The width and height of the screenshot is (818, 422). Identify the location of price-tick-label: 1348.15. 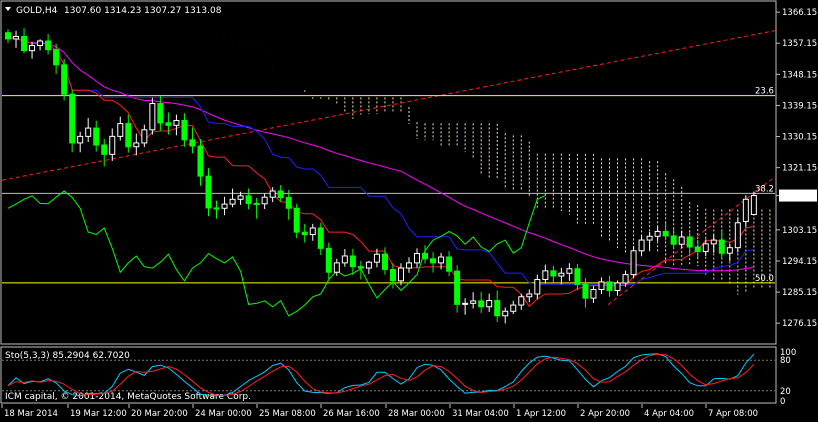
(799, 75).